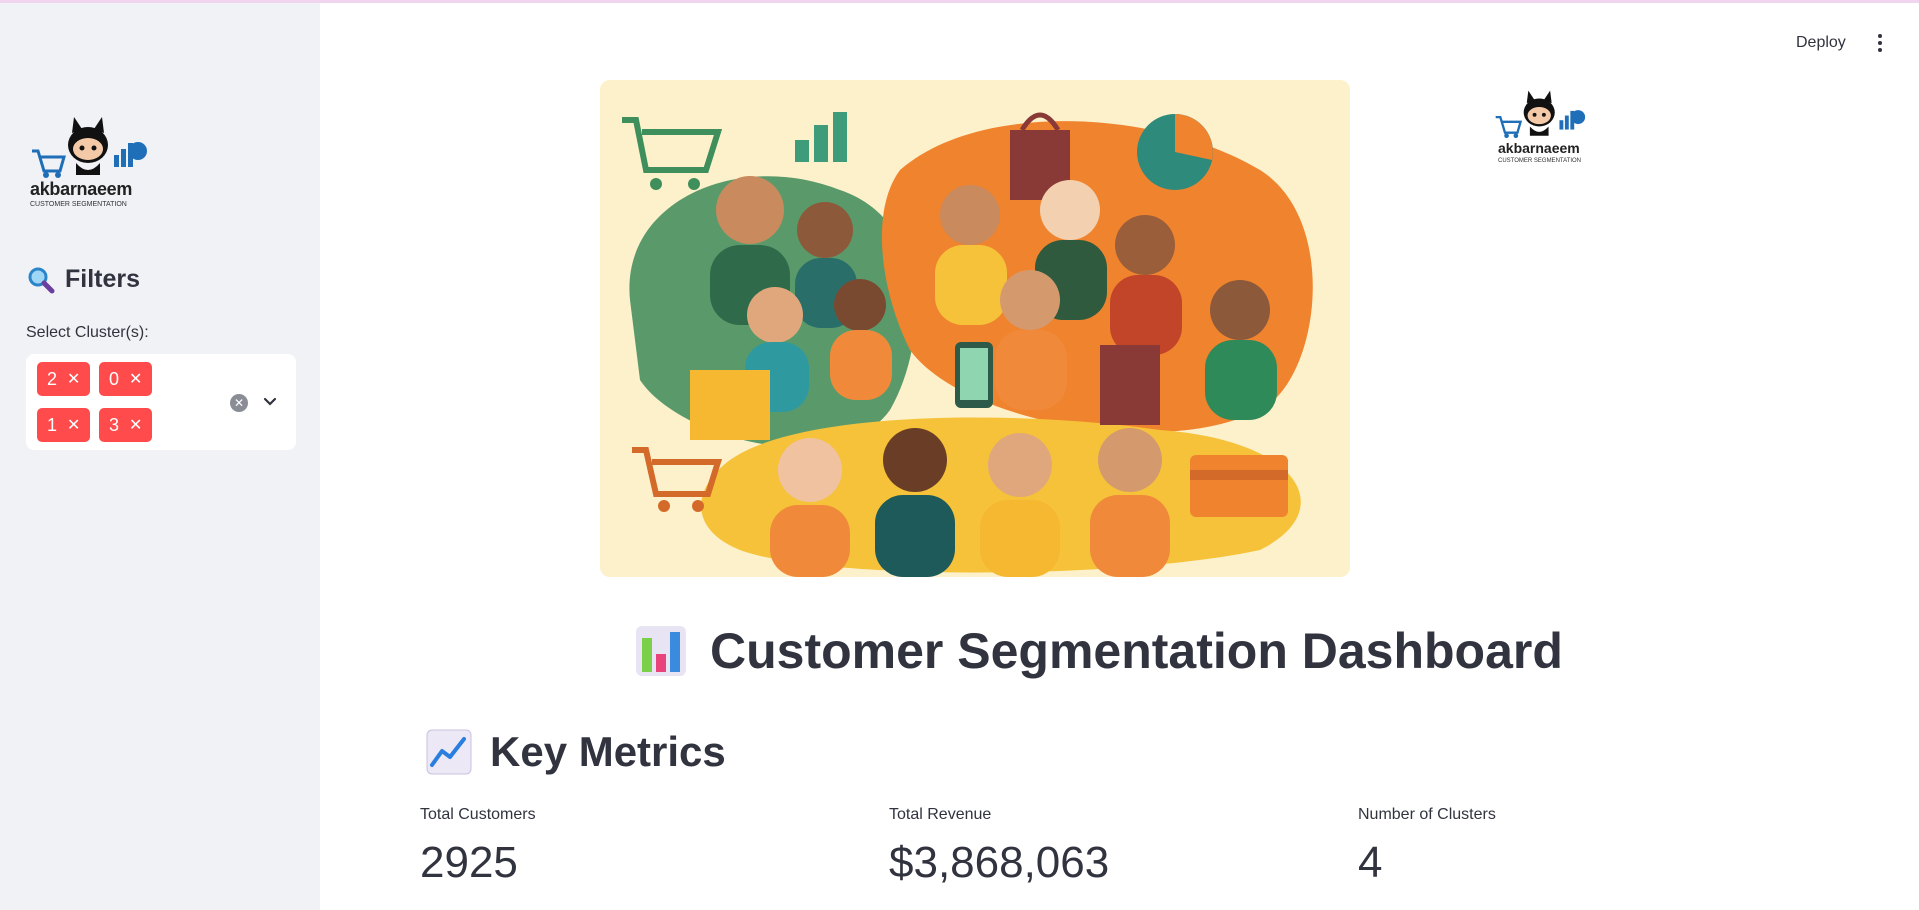 The image size is (1919, 910). What do you see at coordinates (64, 425) in the screenshot?
I see `cluster-chip: 1 ✕` at bounding box center [64, 425].